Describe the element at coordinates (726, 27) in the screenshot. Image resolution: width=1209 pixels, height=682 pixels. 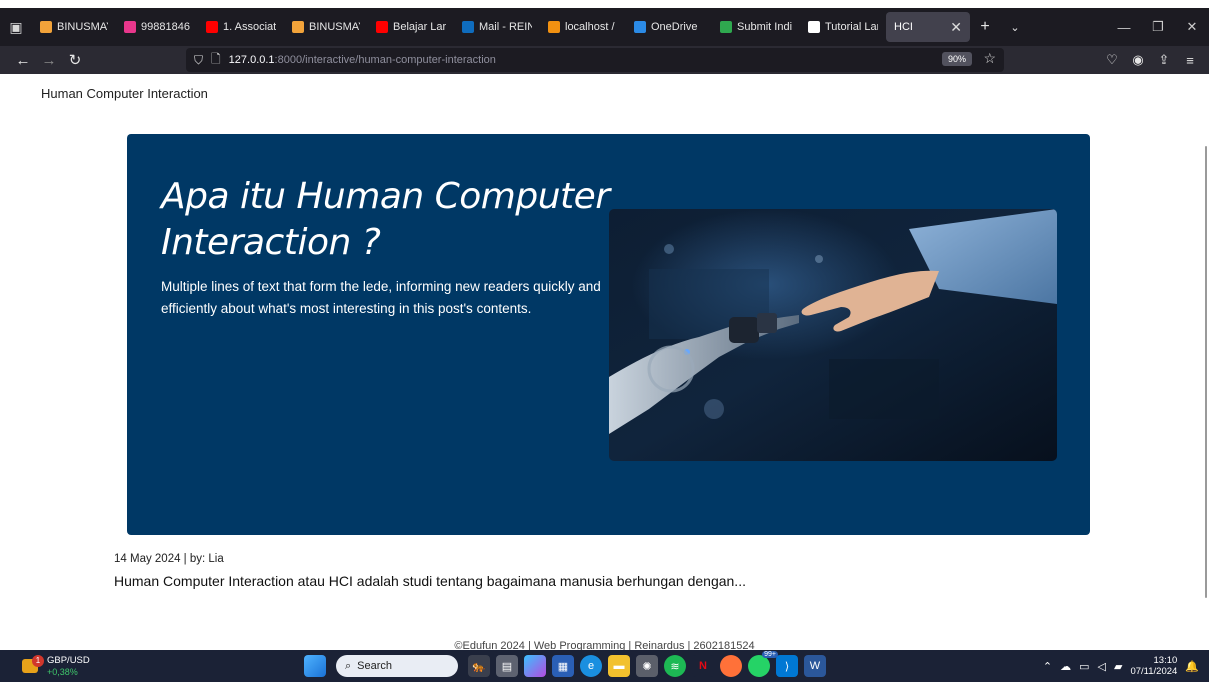
I see `submit-icon` at that location.